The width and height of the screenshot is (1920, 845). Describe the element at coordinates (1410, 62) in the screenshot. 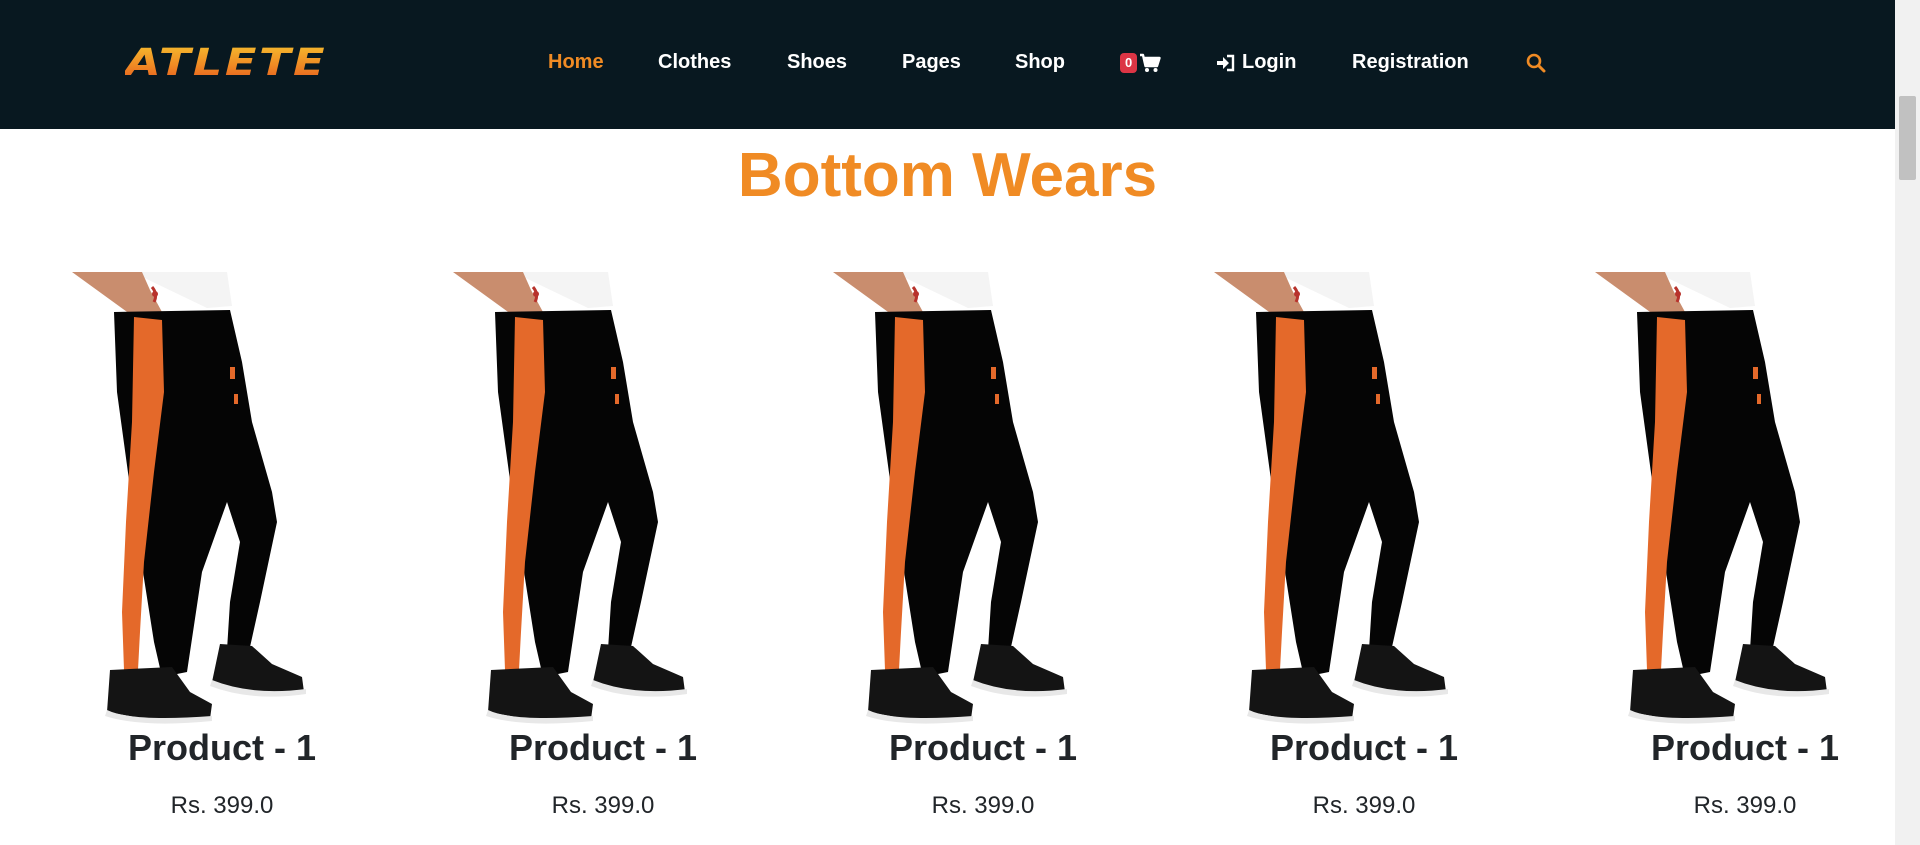

I see `nav-registration: Registration` at that location.